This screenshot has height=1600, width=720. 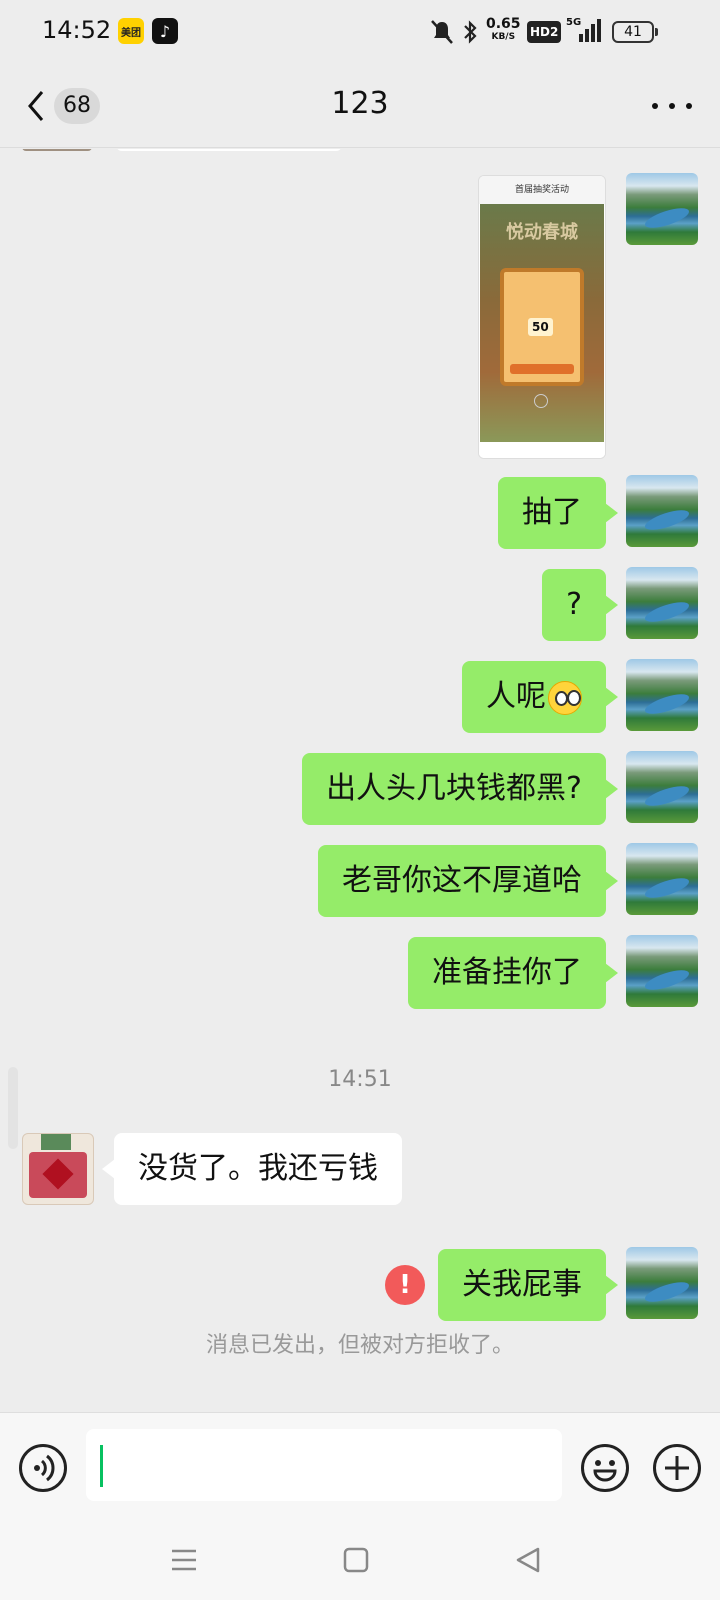 I want to click on message-bubble-failed: 关我屁事, so click(x=528, y=1285).